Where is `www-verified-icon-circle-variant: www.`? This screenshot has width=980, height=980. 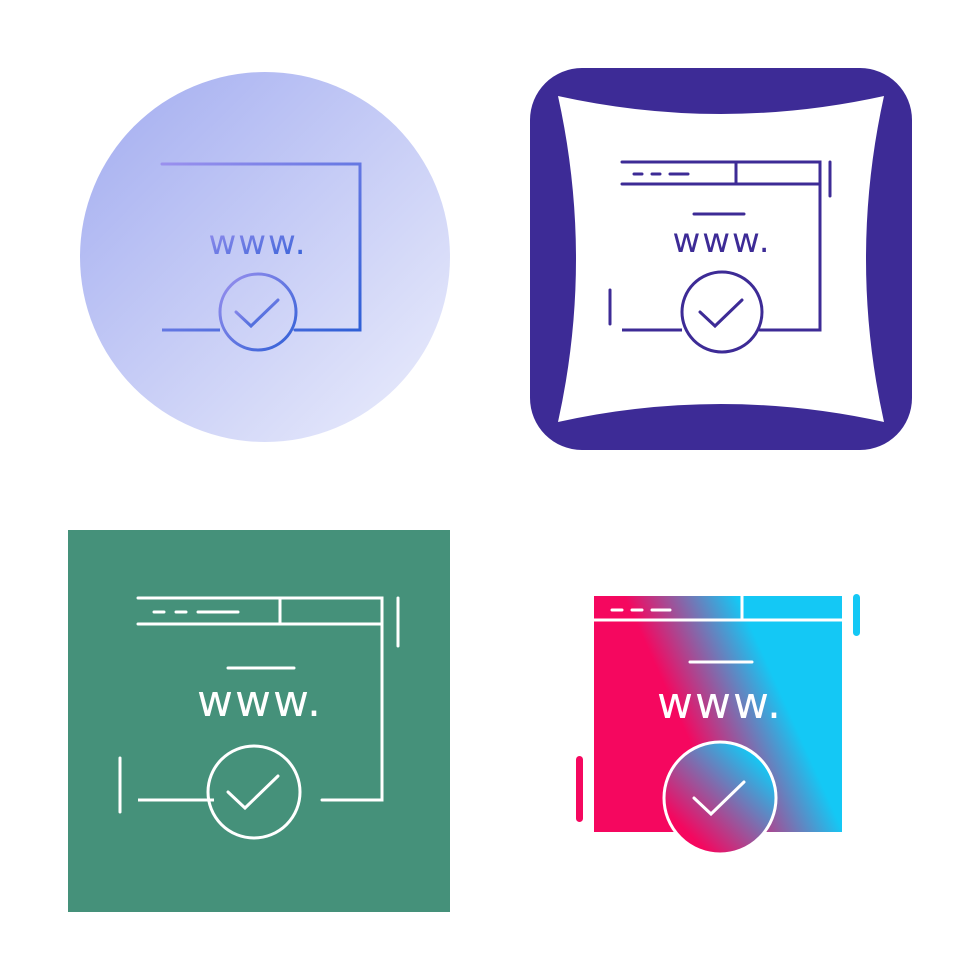
www-verified-icon-circle-variant: www. is located at coordinates (265, 257).